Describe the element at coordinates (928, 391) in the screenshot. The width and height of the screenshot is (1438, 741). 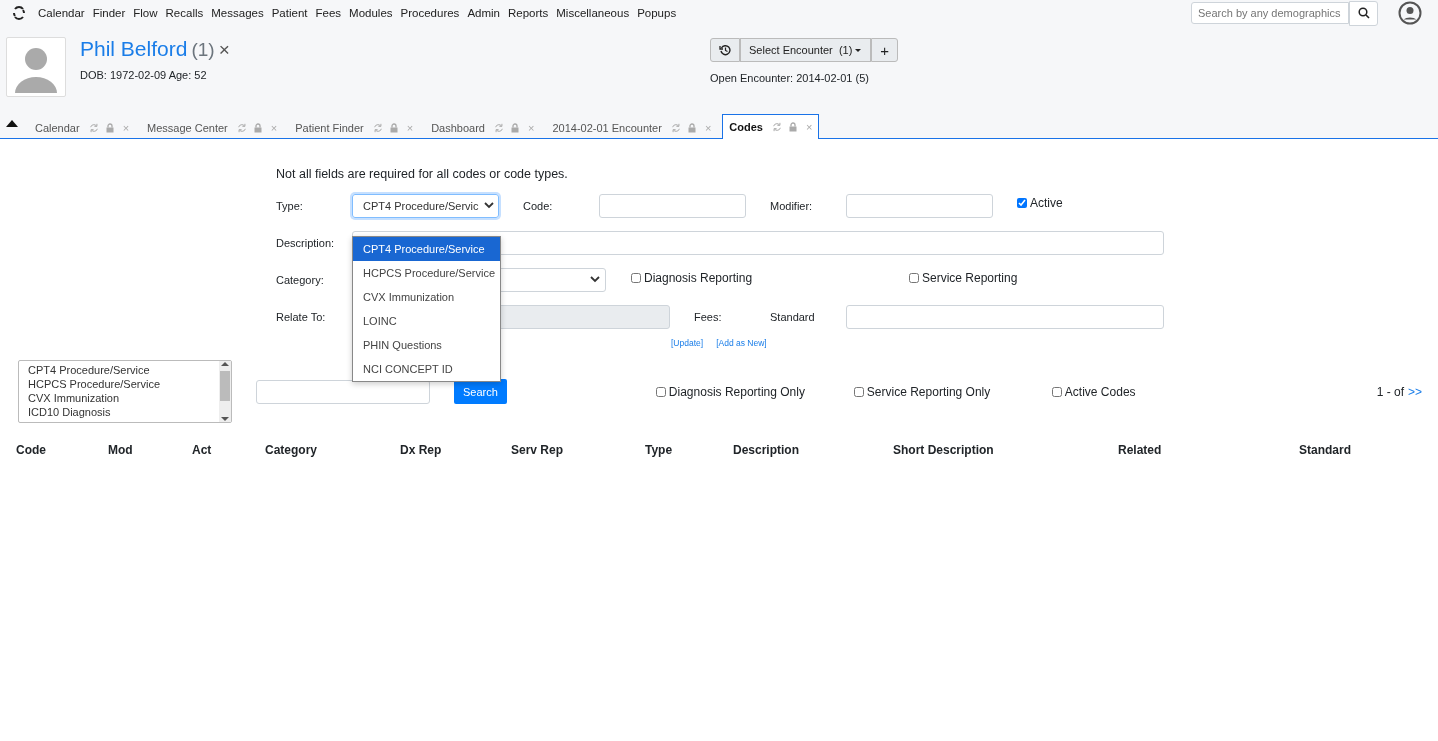
I see `checkbox-label: Service Reporting Only` at that location.